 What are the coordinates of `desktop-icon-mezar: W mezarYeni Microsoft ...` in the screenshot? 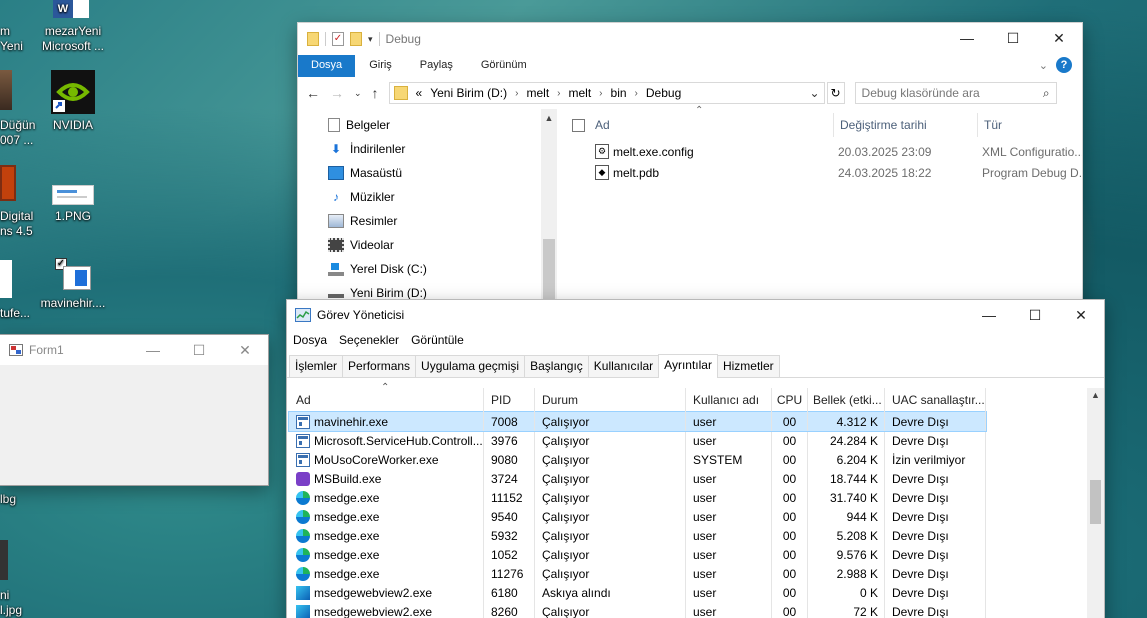 It's located at (73, 27).